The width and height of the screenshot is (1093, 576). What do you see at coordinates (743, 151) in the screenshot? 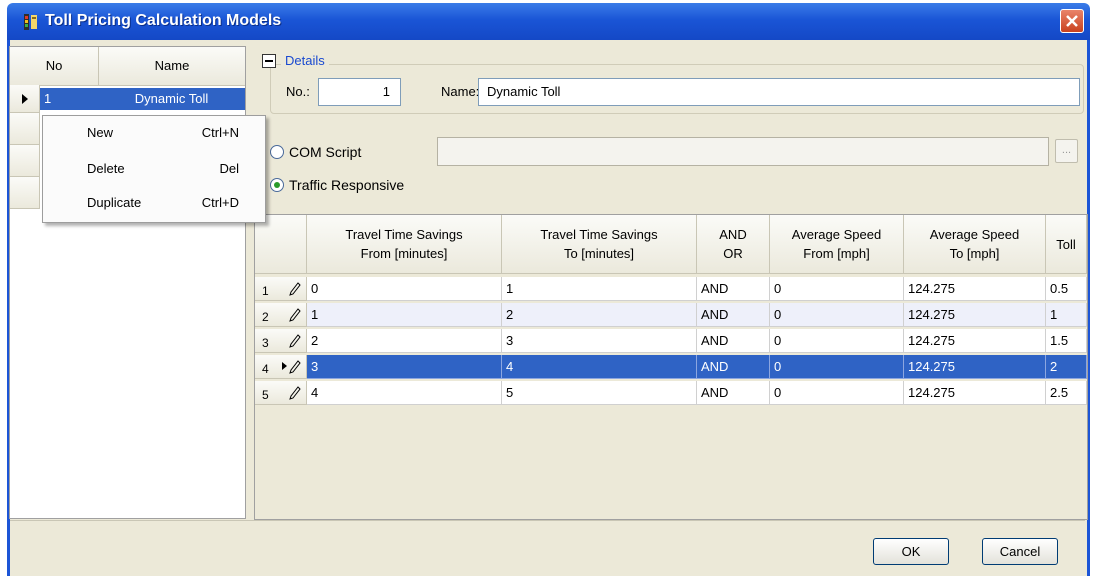
I see `com-script-file-field` at bounding box center [743, 151].